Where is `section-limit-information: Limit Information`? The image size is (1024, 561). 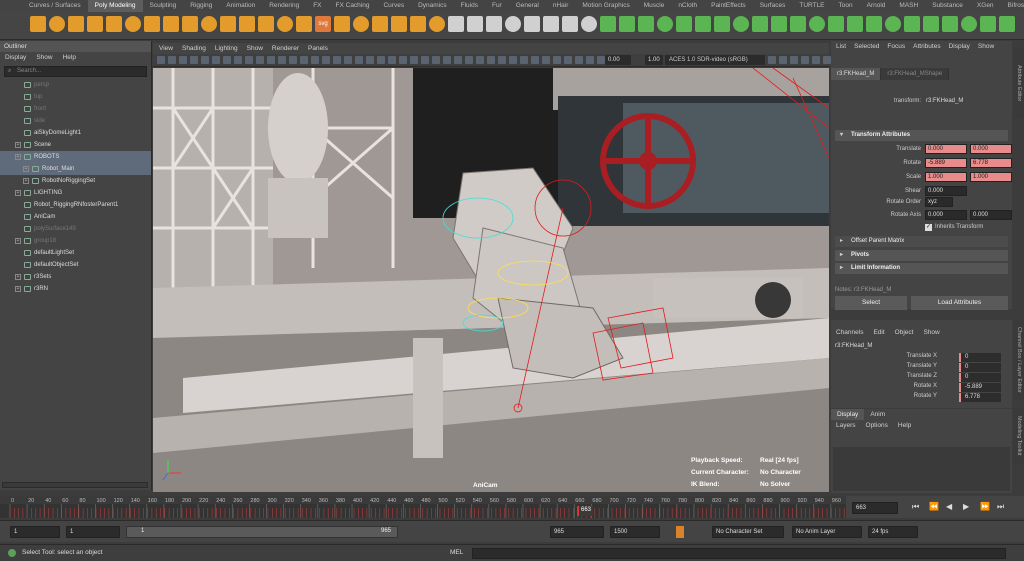
section-limit-information: Limit Information is located at coordinates (921, 268).